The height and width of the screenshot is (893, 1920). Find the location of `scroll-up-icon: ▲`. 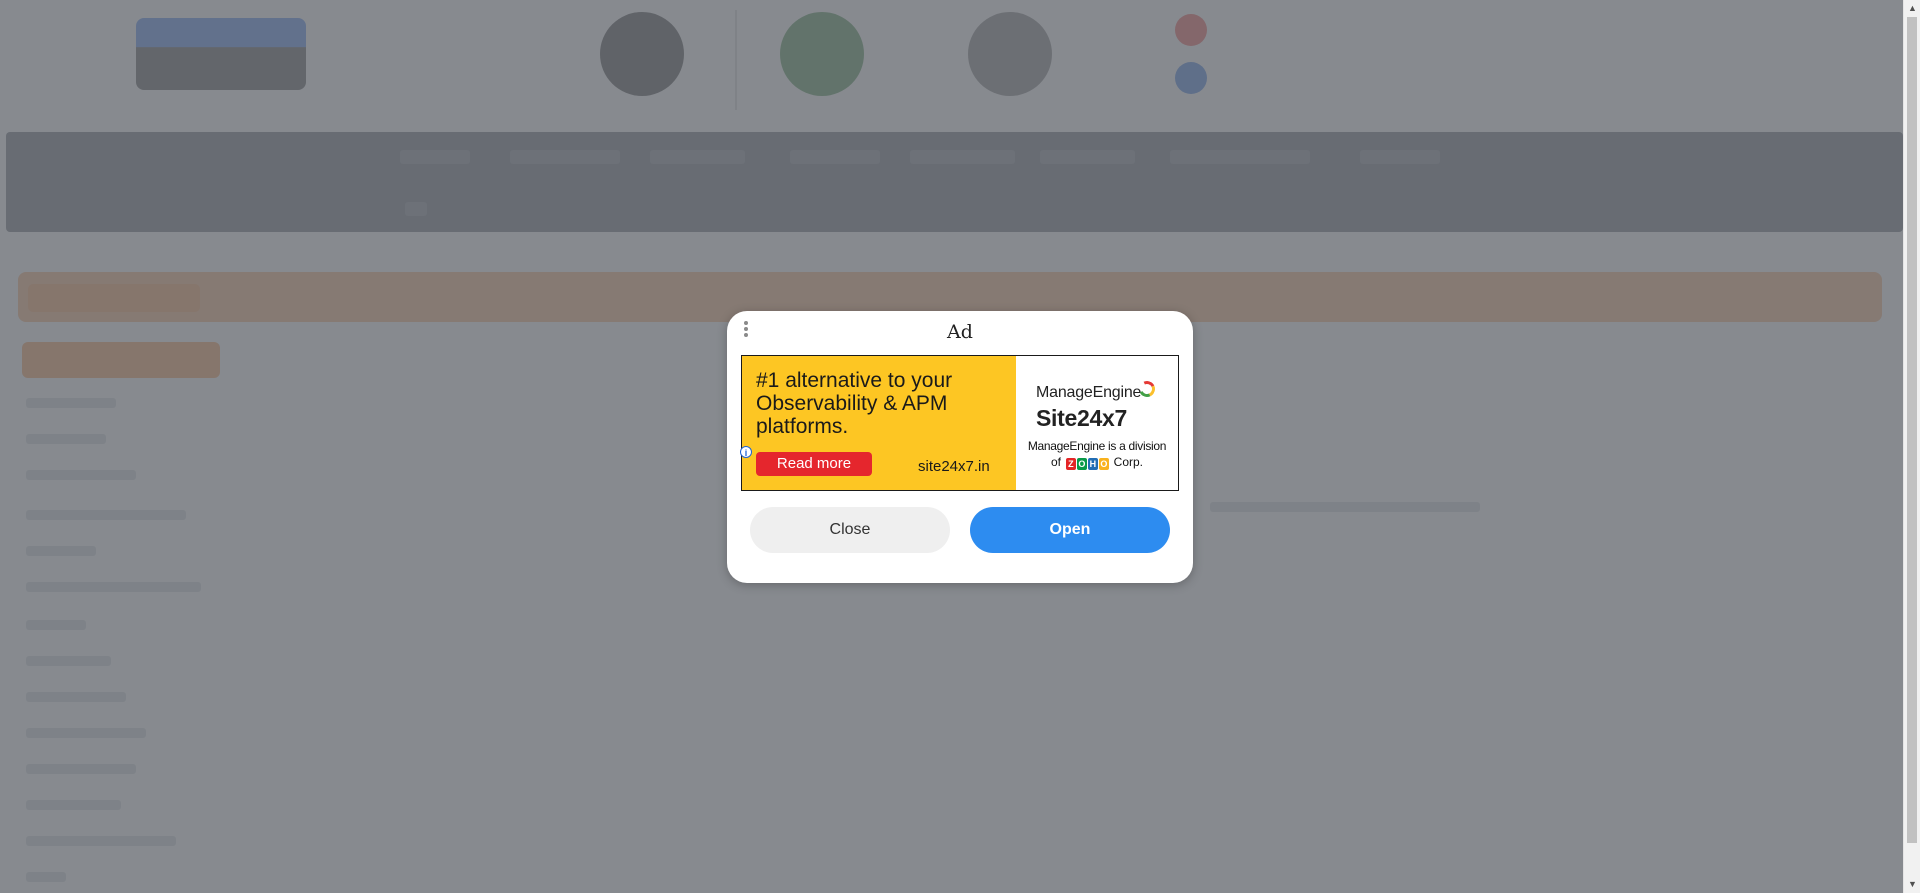

scroll-up-icon: ▲ is located at coordinates (1912, 8).